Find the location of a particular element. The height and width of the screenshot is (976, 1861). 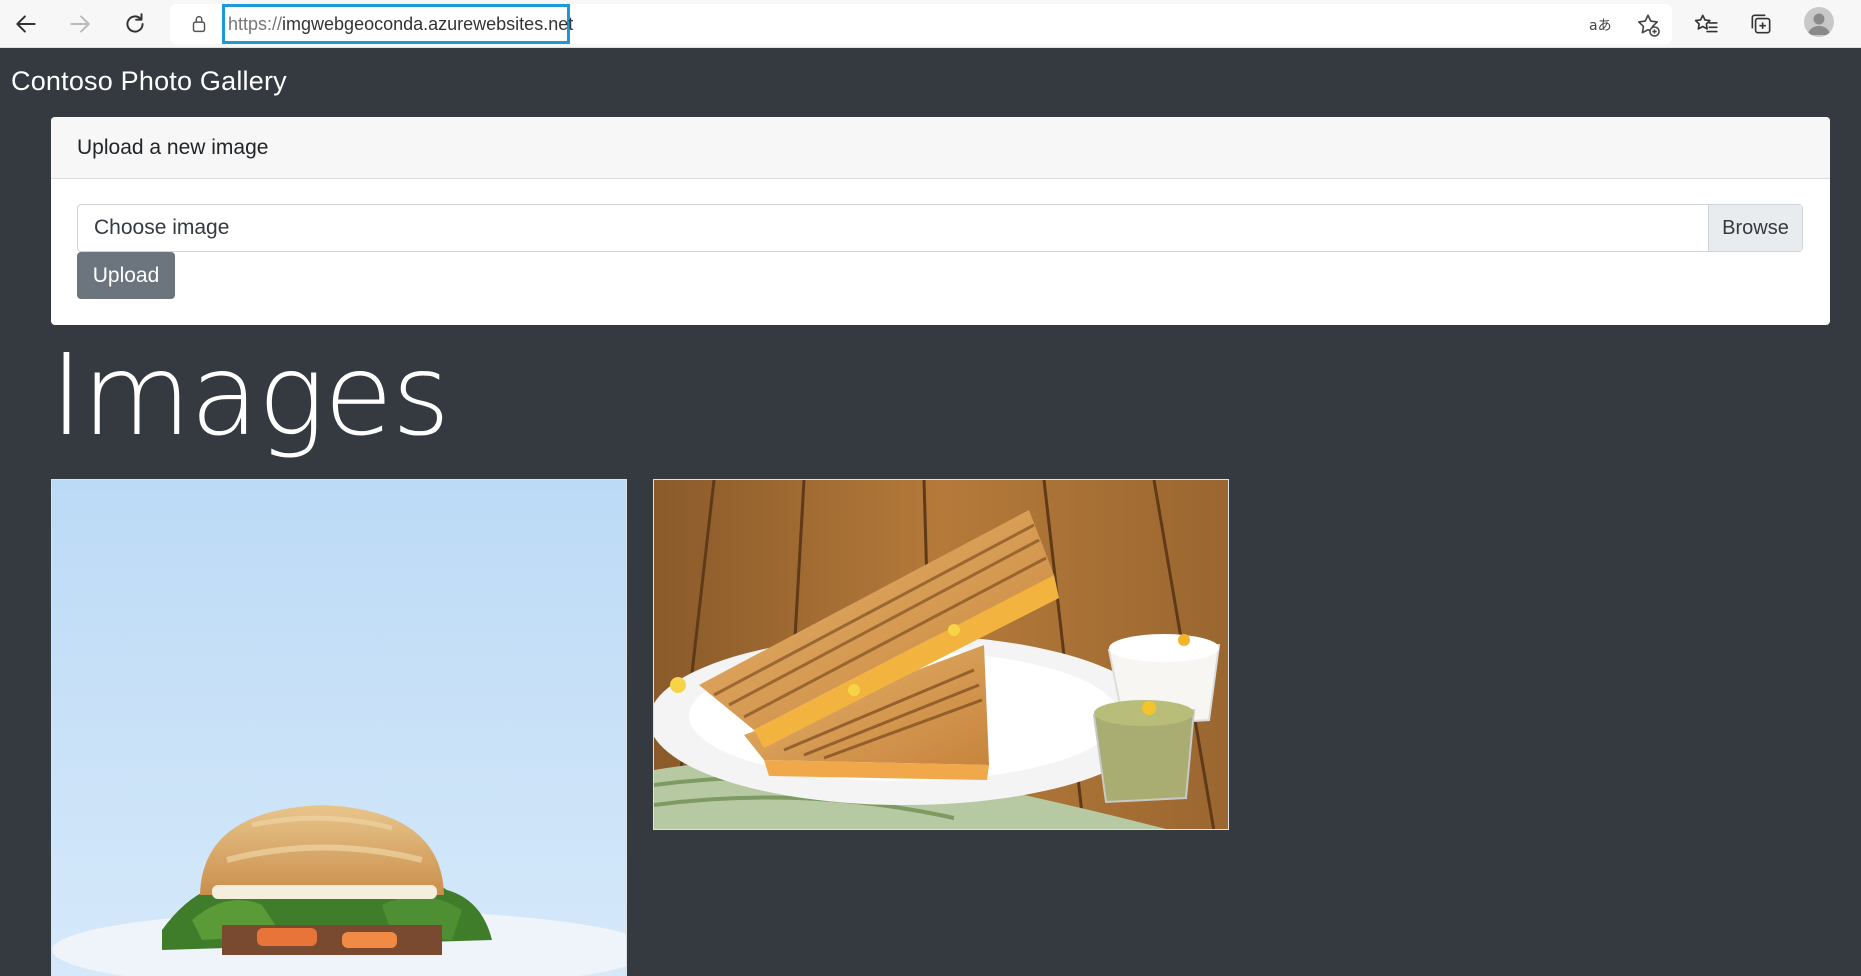

svg-text: aあ is located at coordinates (1600, 26).